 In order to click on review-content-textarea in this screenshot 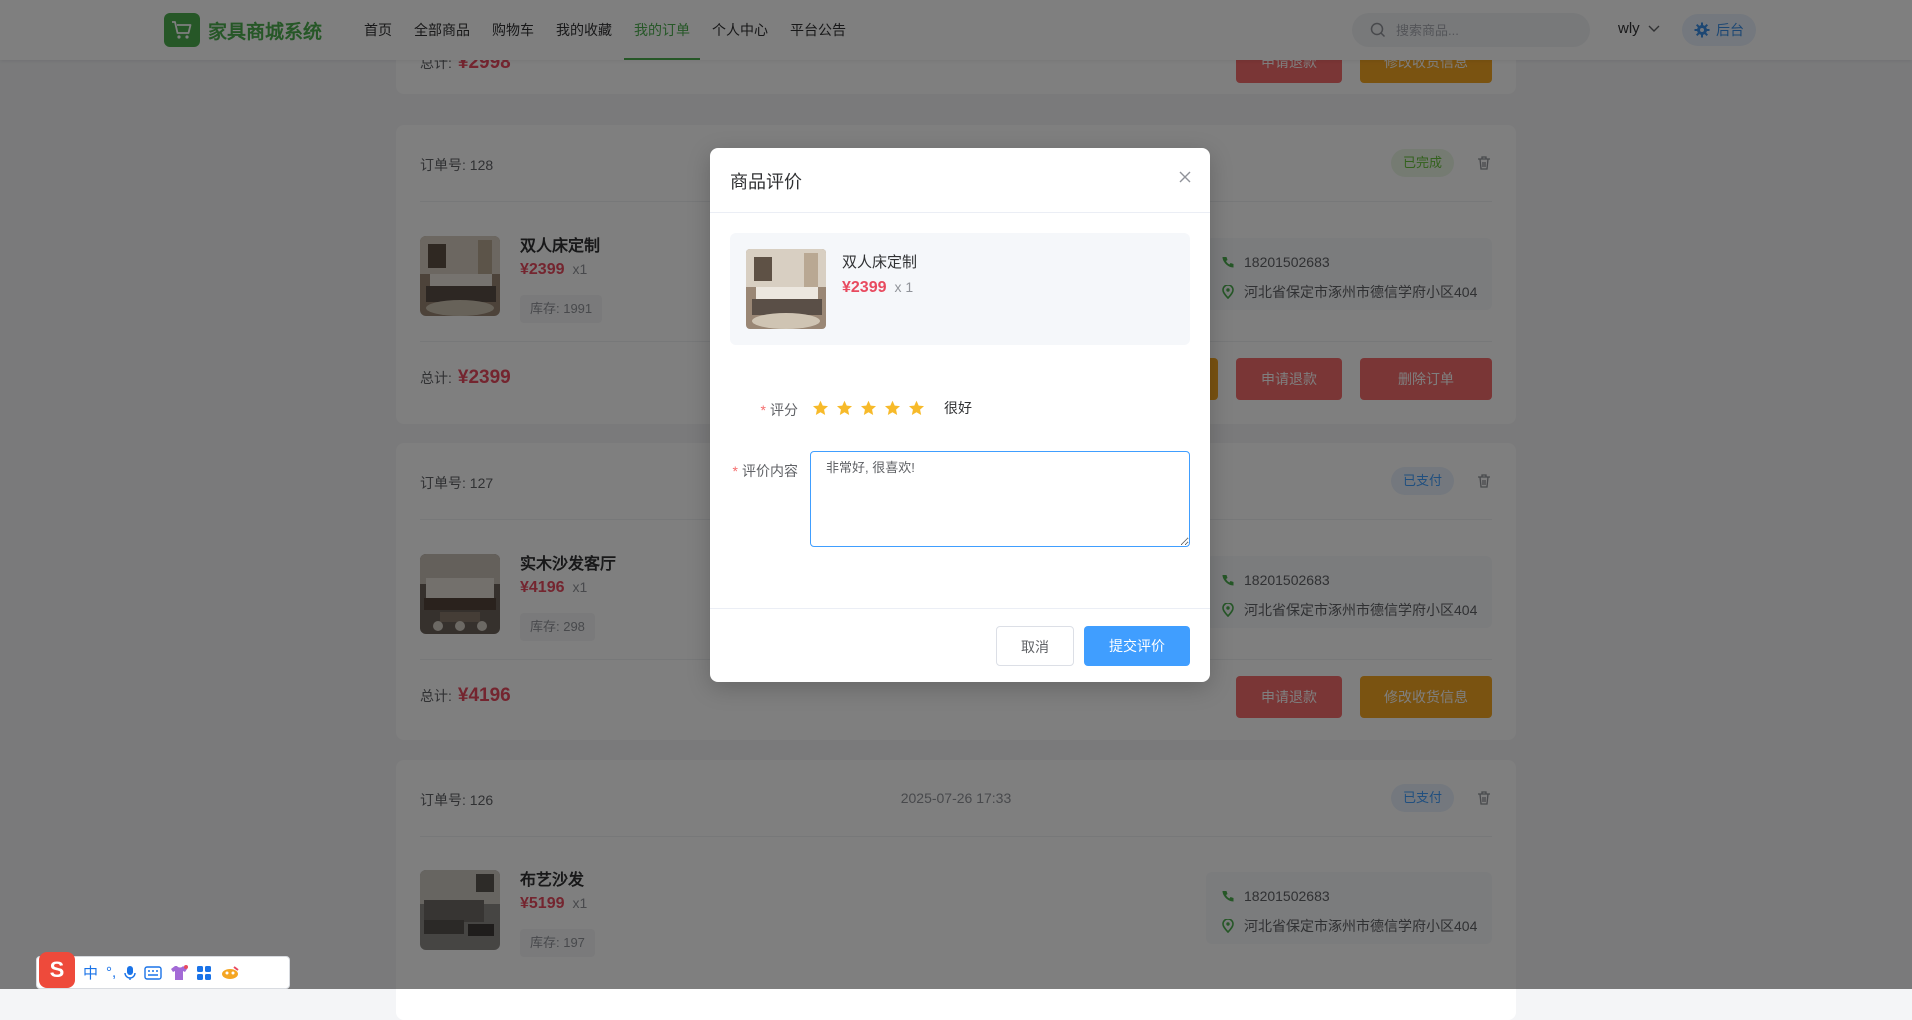, I will do `click(1000, 499)`.